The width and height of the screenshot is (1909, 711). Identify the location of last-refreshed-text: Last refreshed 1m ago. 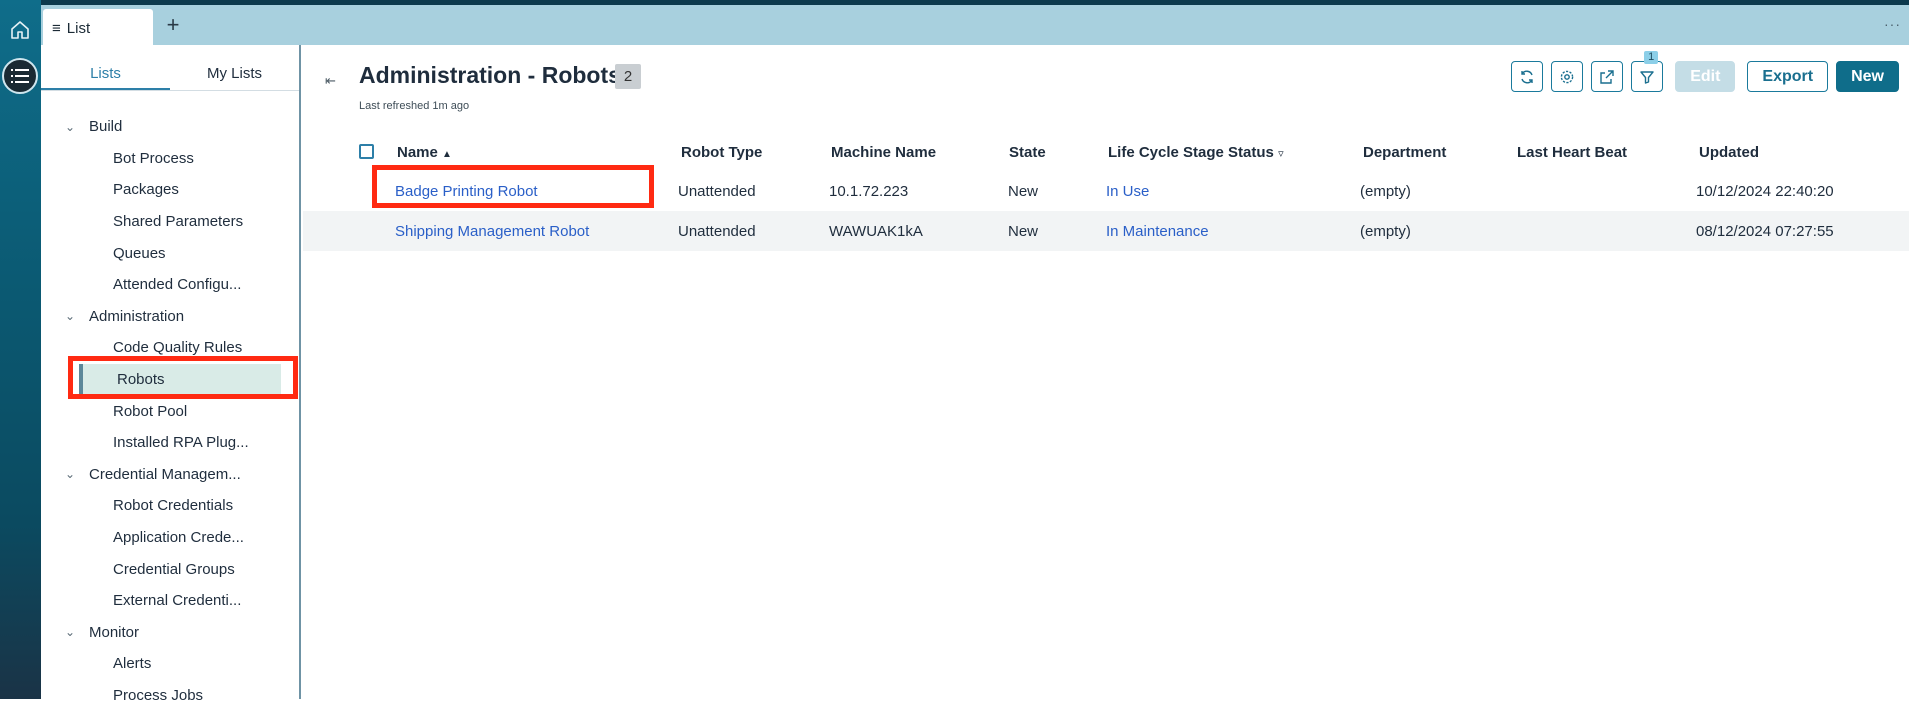
(414, 106).